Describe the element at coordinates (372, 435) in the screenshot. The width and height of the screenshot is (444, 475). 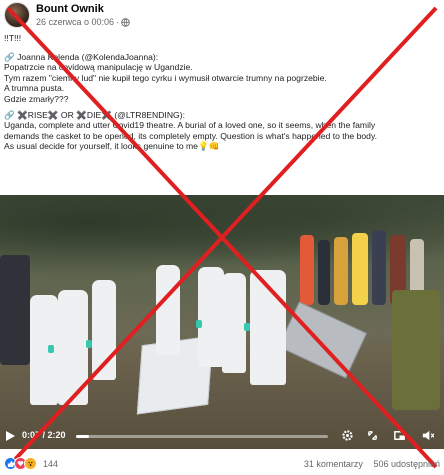
I see `expand-icon` at that location.